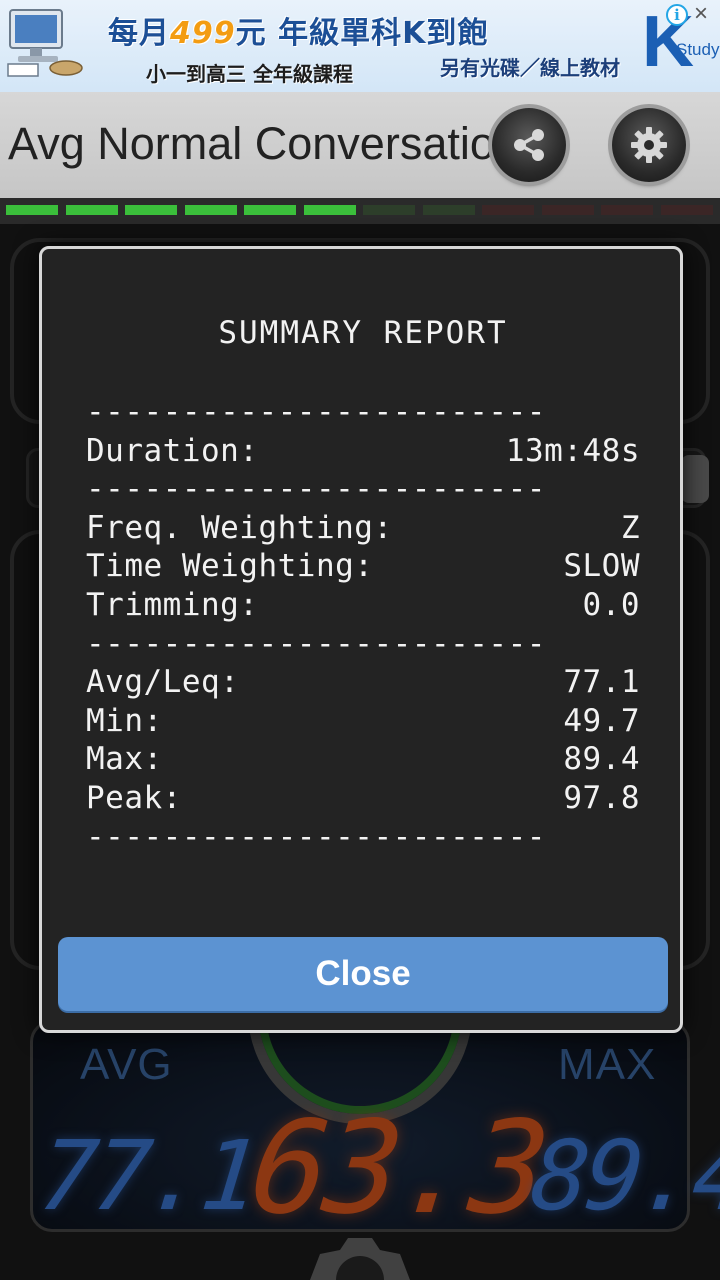 The image size is (720, 1280). Describe the element at coordinates (124, 720) in the screenshot. I see `row-label: Min:` at that location.